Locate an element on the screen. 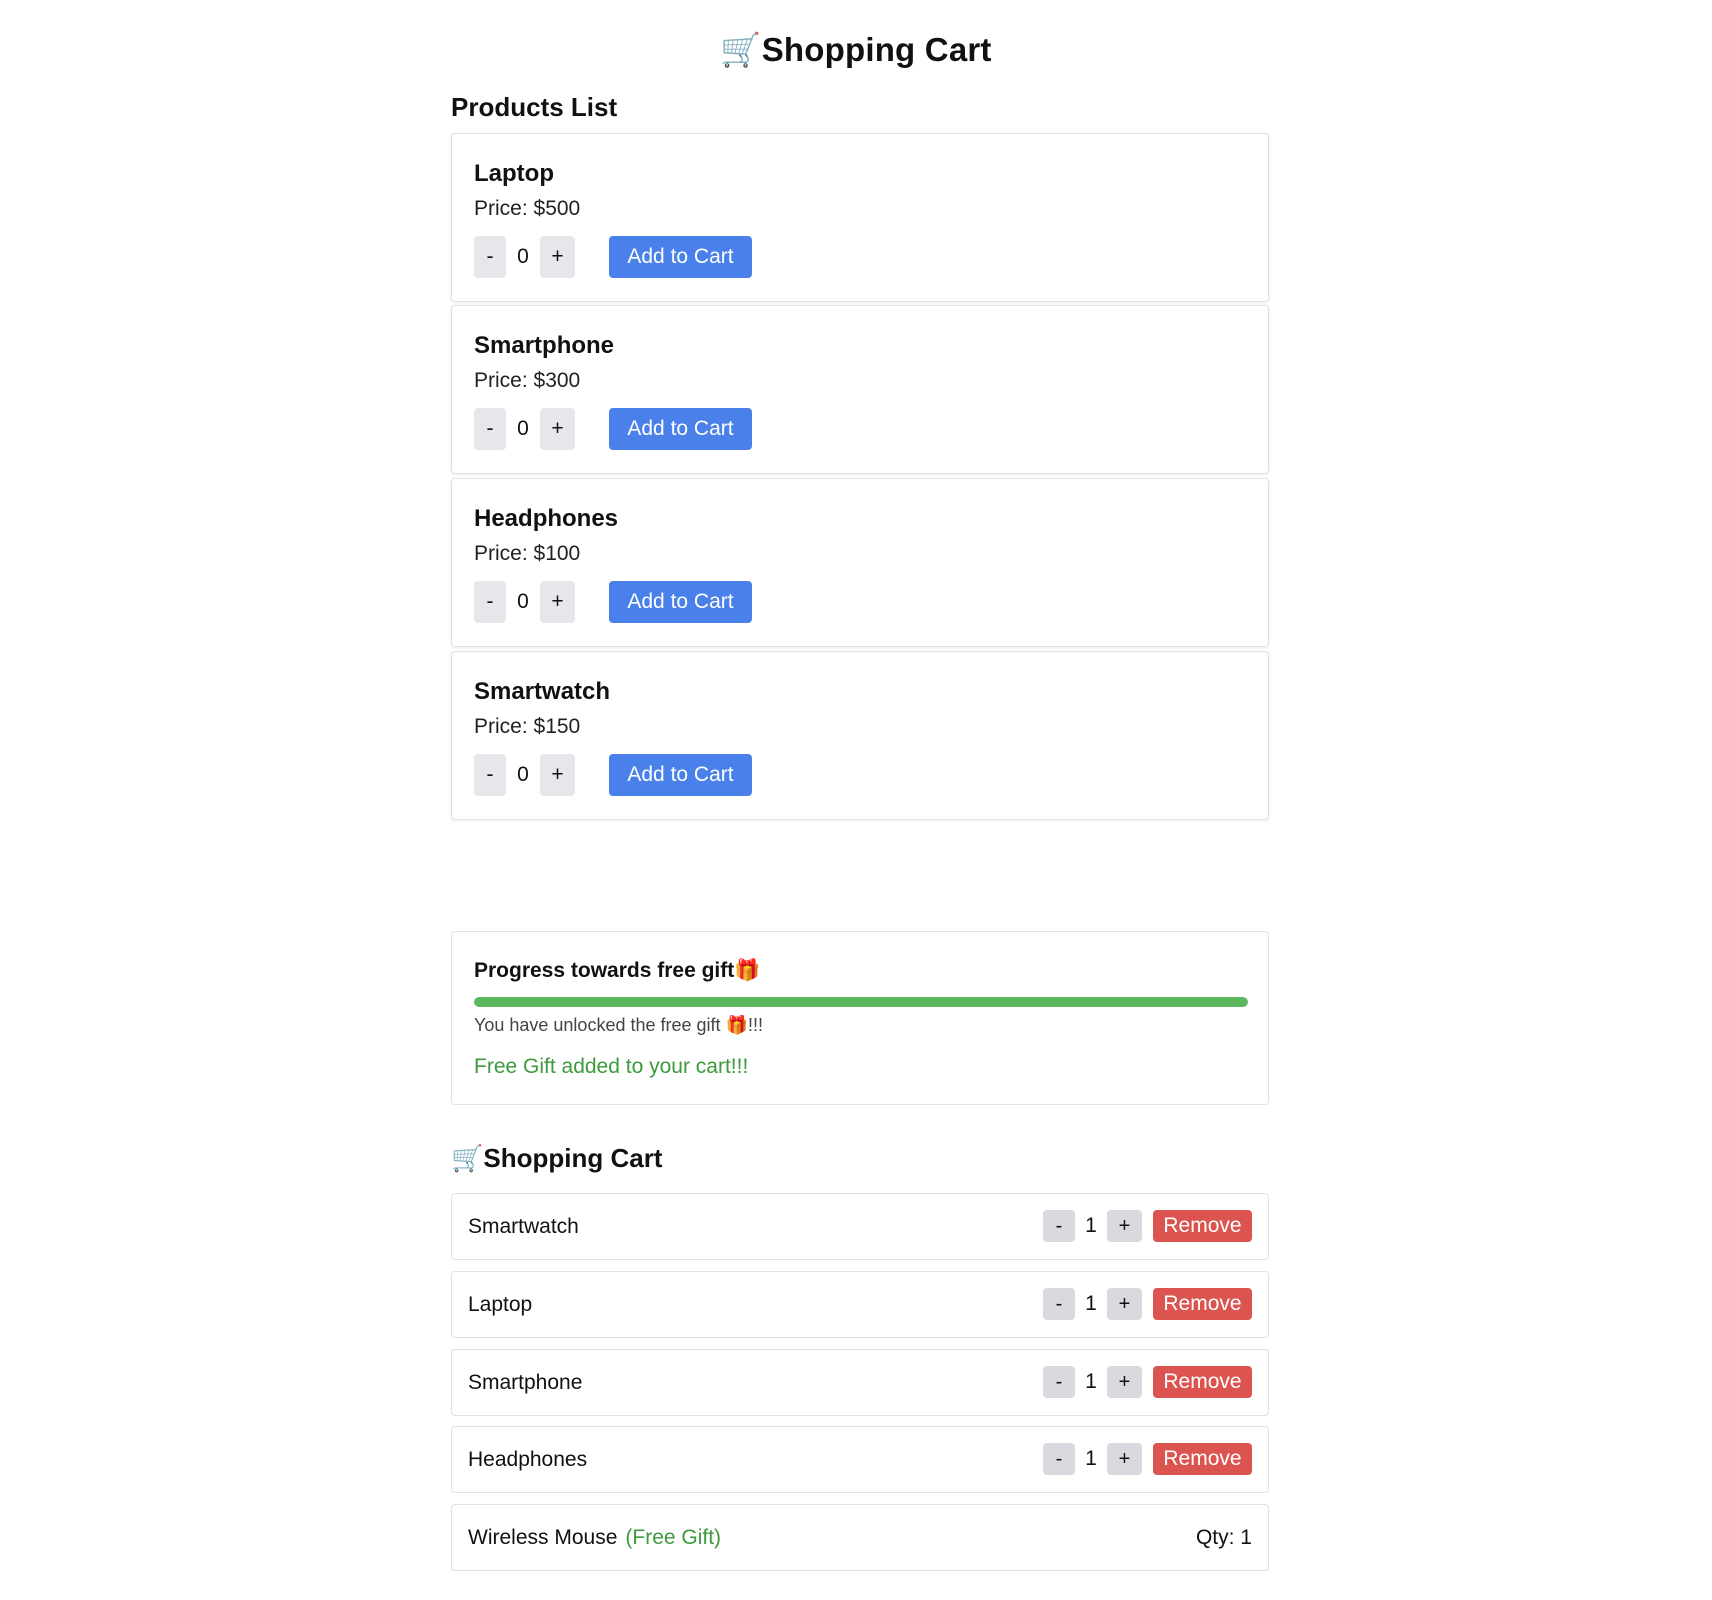  cart-item-name: Smartphone is located at coordinates (525, 1382).